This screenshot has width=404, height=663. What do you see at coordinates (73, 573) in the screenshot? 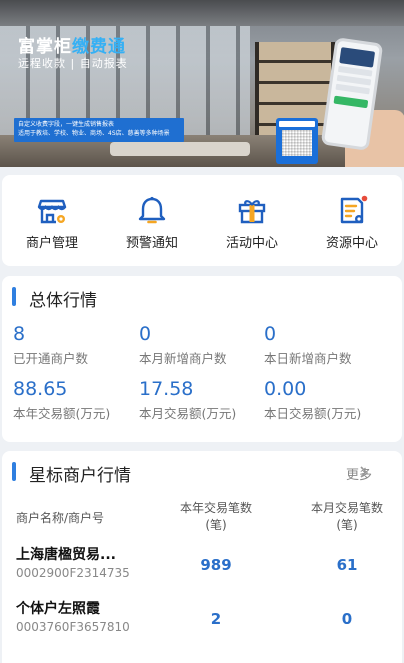
I see `merchant-code: 0002900F2314735` at bounding box center [73, 573].